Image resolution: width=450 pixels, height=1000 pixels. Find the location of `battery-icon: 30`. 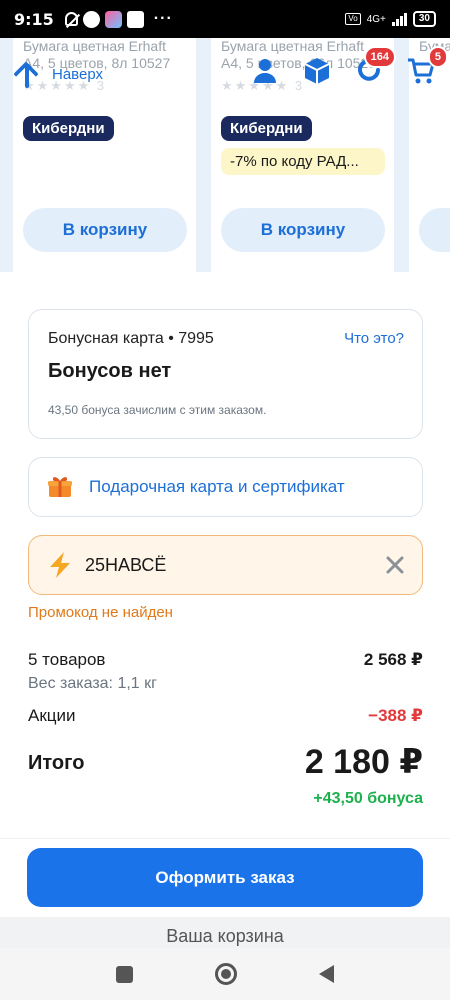

battery-icon: 30 is located at coordinates (424, 19).